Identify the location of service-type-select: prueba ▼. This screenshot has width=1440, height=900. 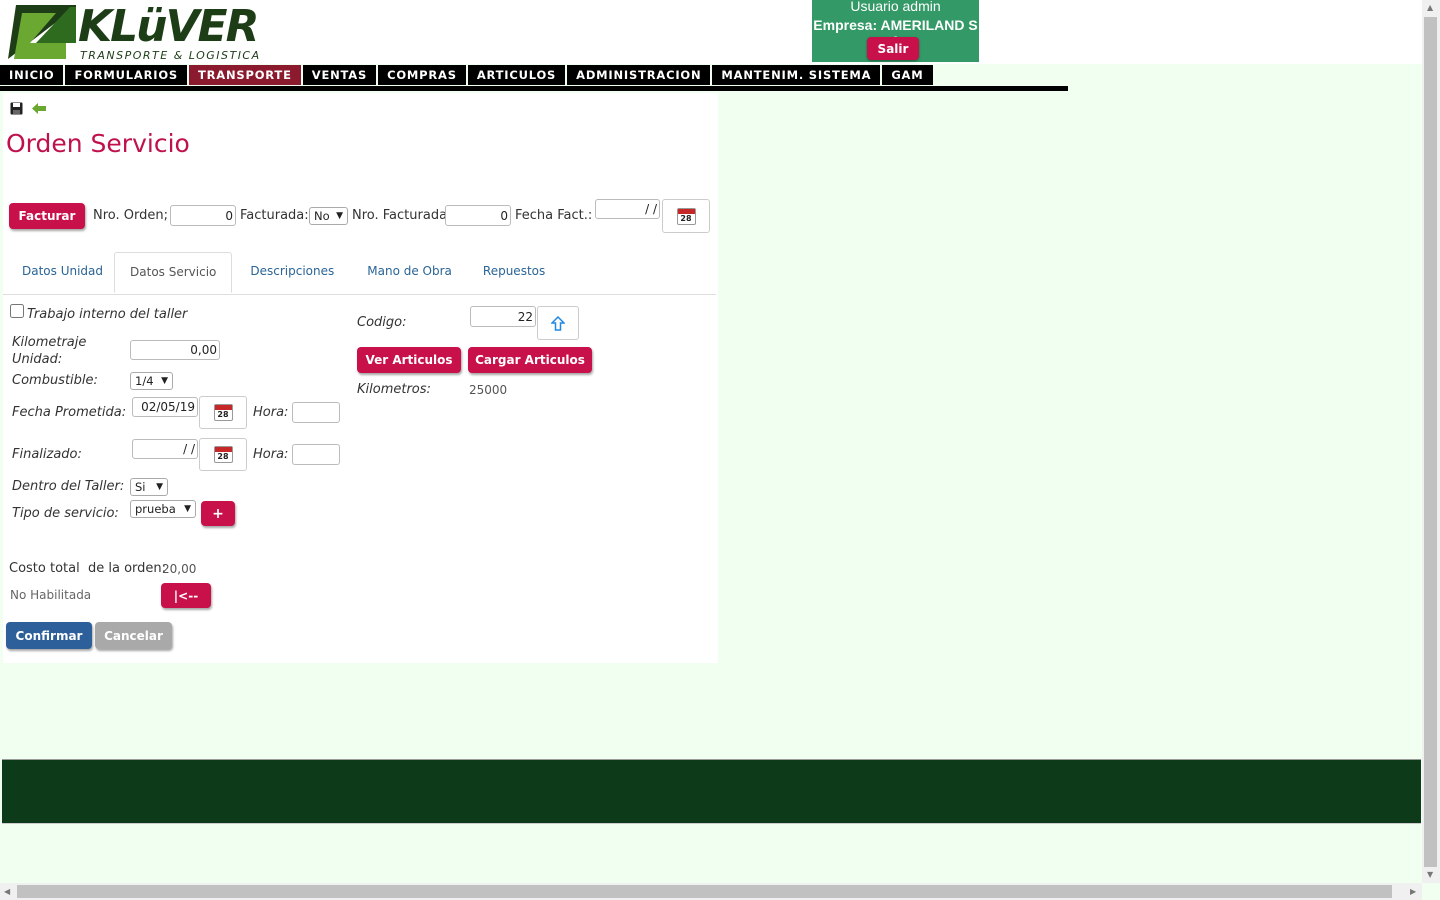
(163, 509).